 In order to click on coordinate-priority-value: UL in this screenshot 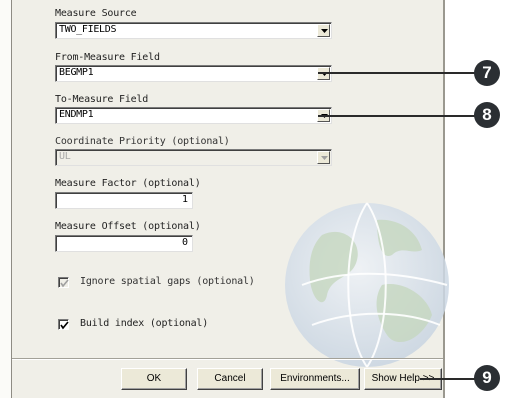, I will do `click(65, 156)`.